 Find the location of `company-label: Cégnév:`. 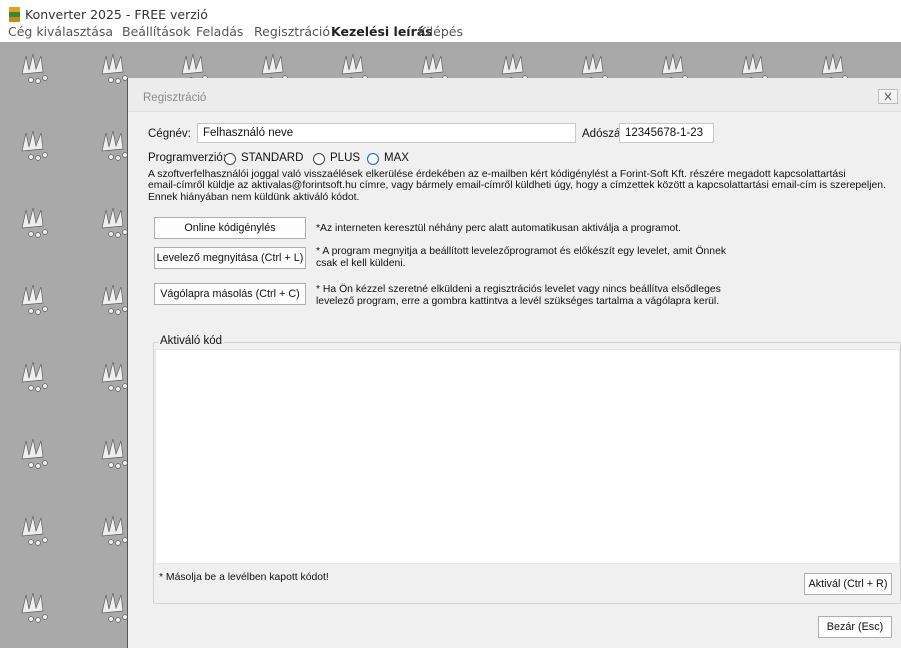

company-label: Cégnév: is located at coordinates (169, 134).